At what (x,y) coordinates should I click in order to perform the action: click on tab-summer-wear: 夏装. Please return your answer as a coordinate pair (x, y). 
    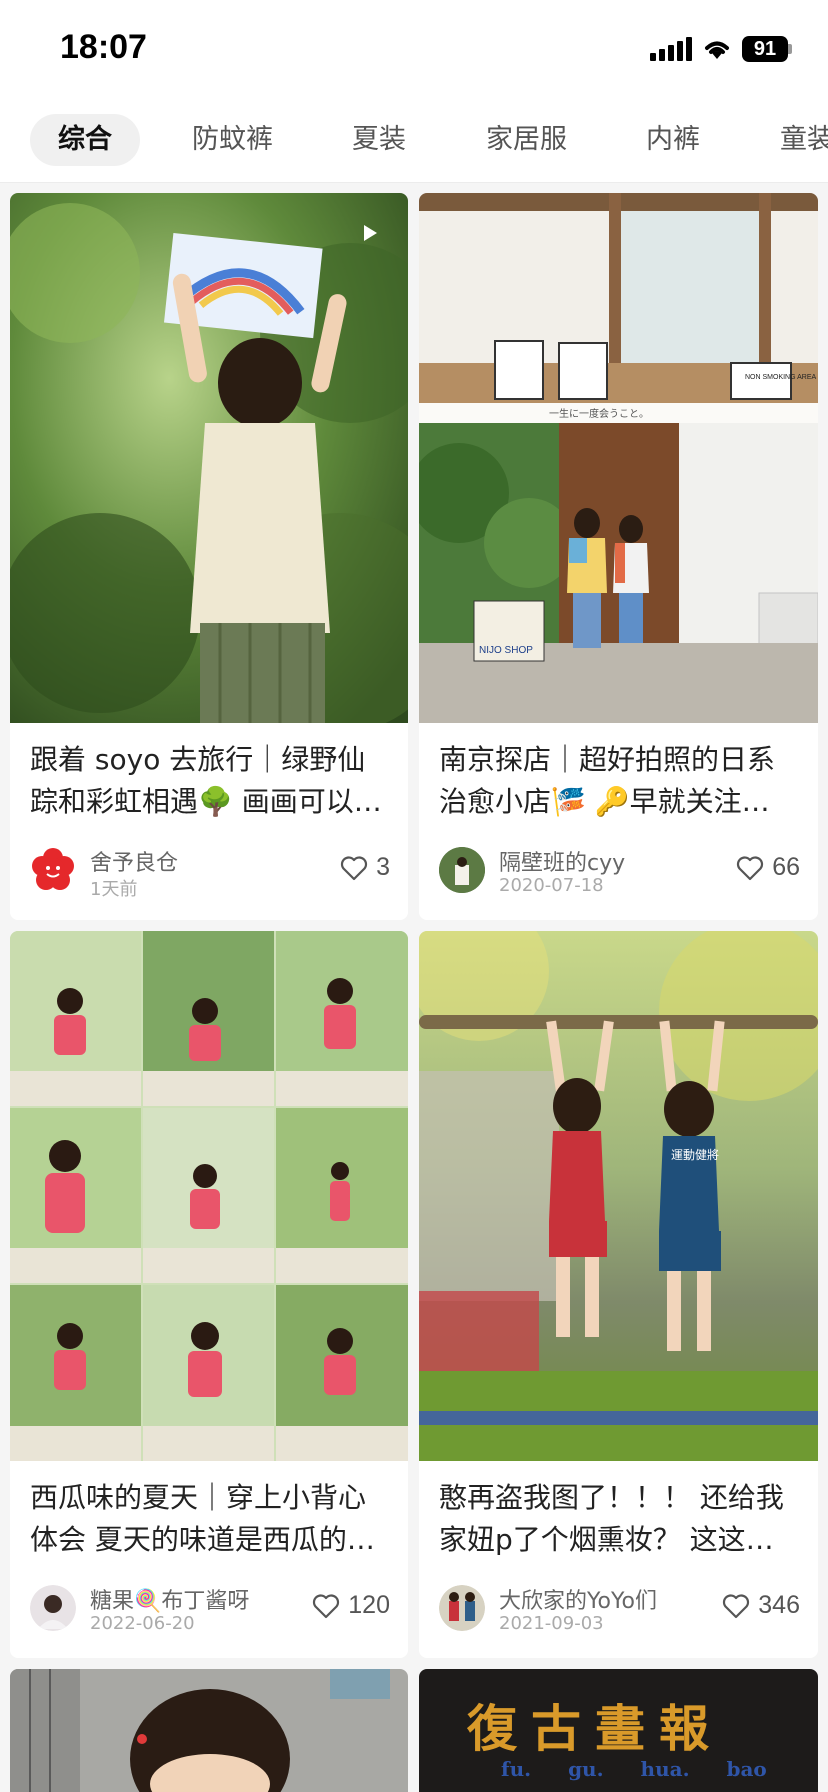
    Looking at the image, I should click on (379, 140).